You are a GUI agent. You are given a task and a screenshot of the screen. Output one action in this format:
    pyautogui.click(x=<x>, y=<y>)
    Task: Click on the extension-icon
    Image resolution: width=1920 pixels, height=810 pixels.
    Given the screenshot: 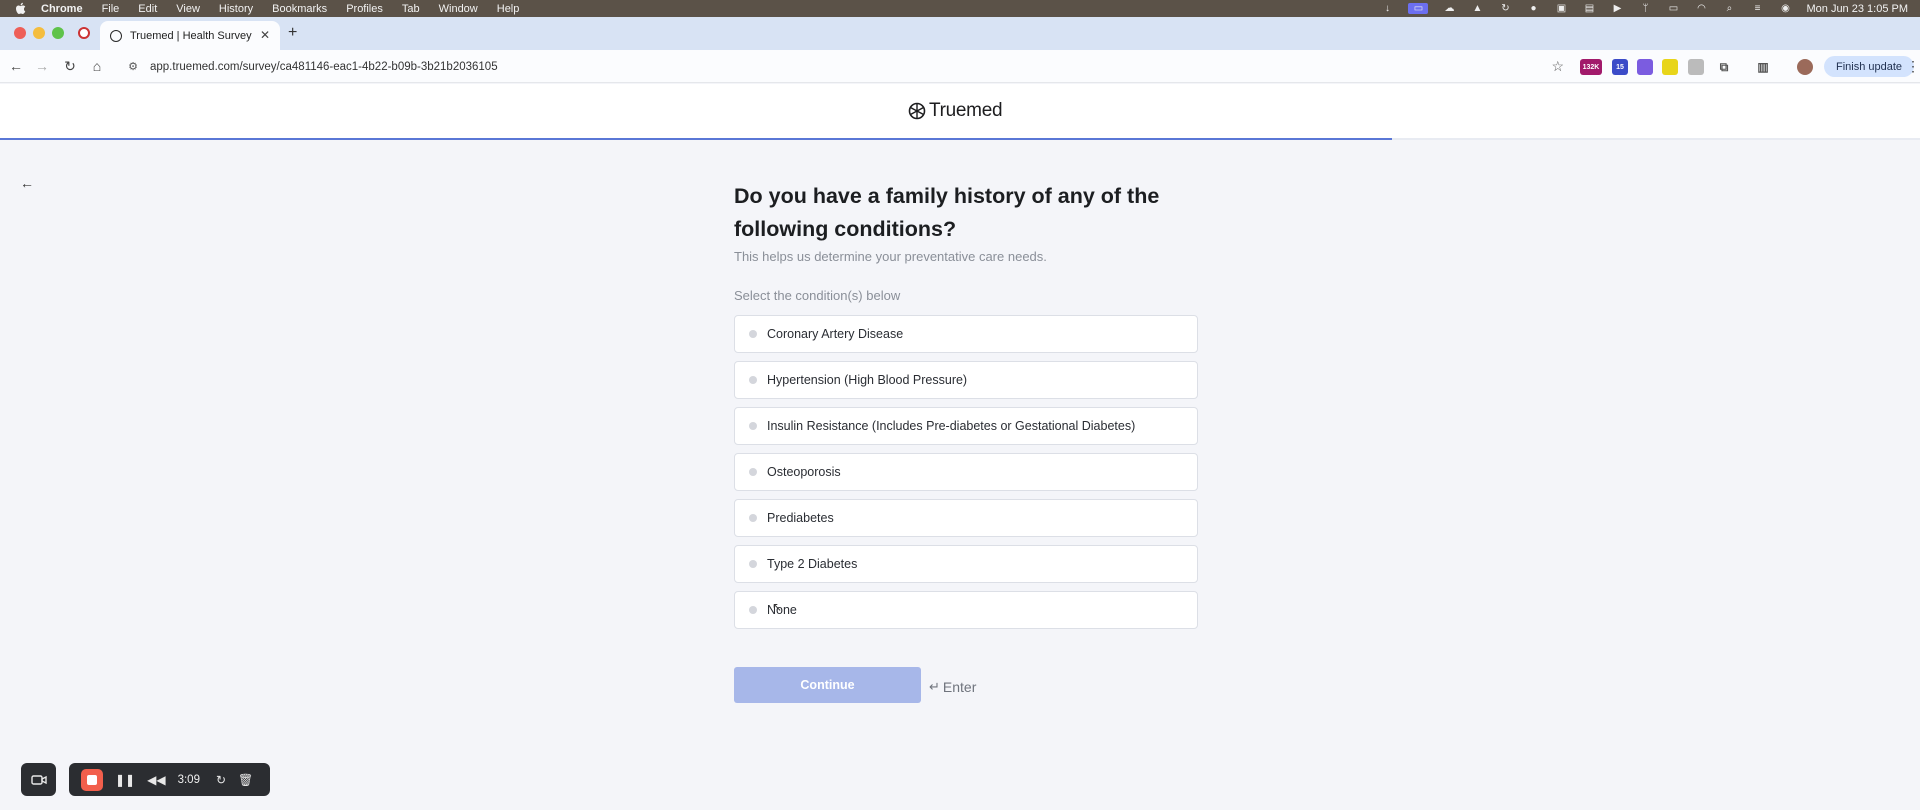 What is the action you would take?
    pyautogui.click(x=1645, y=67)
    